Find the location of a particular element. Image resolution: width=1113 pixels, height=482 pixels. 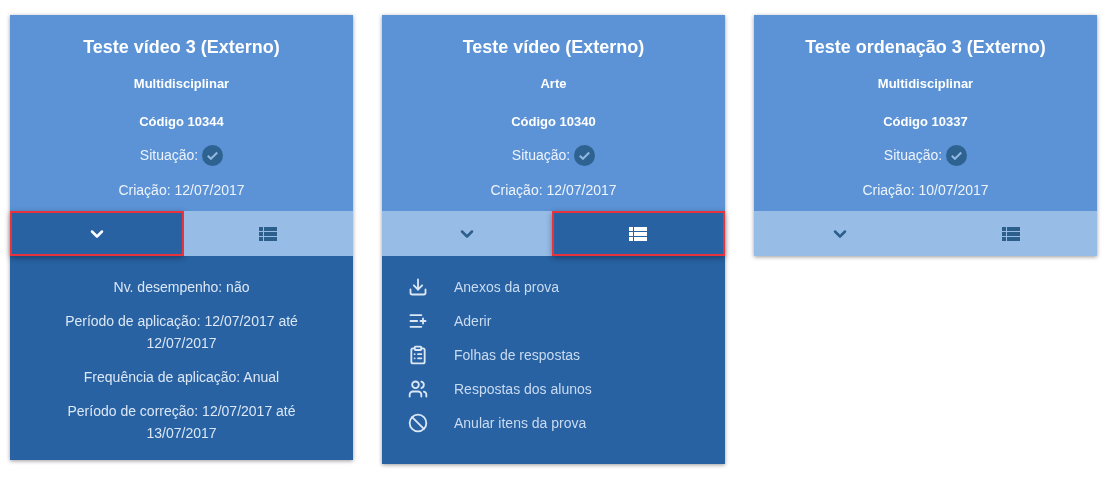

menu-item: Anexos da prova is located at coordinates (553, 287).